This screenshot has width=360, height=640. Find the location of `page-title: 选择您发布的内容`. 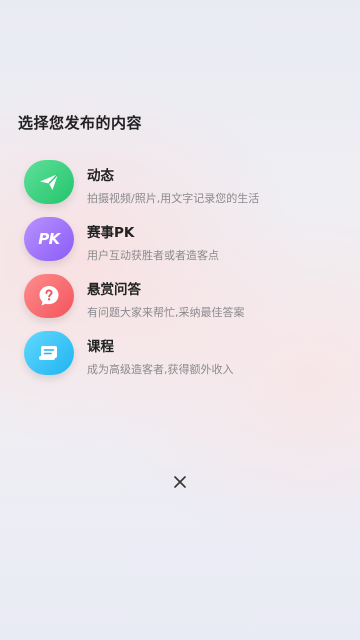

page-title: 选择您发布的内容 is located at coordinates (80, 123).